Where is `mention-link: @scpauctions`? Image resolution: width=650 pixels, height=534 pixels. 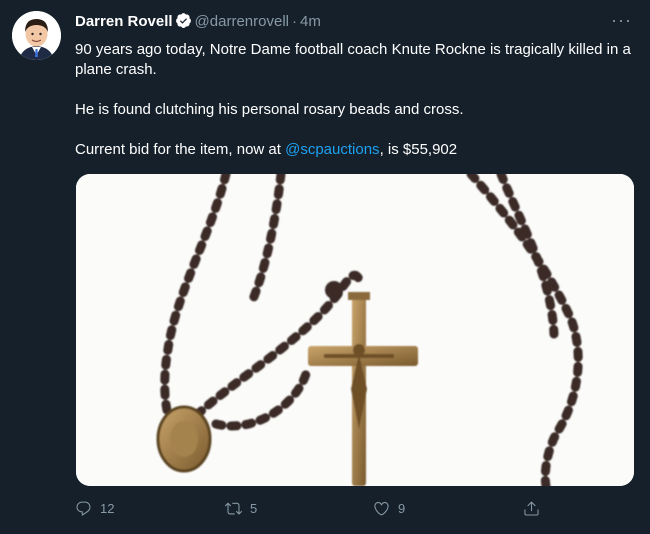 mention-link: @scpauctions is located at coordinates (332, 149).